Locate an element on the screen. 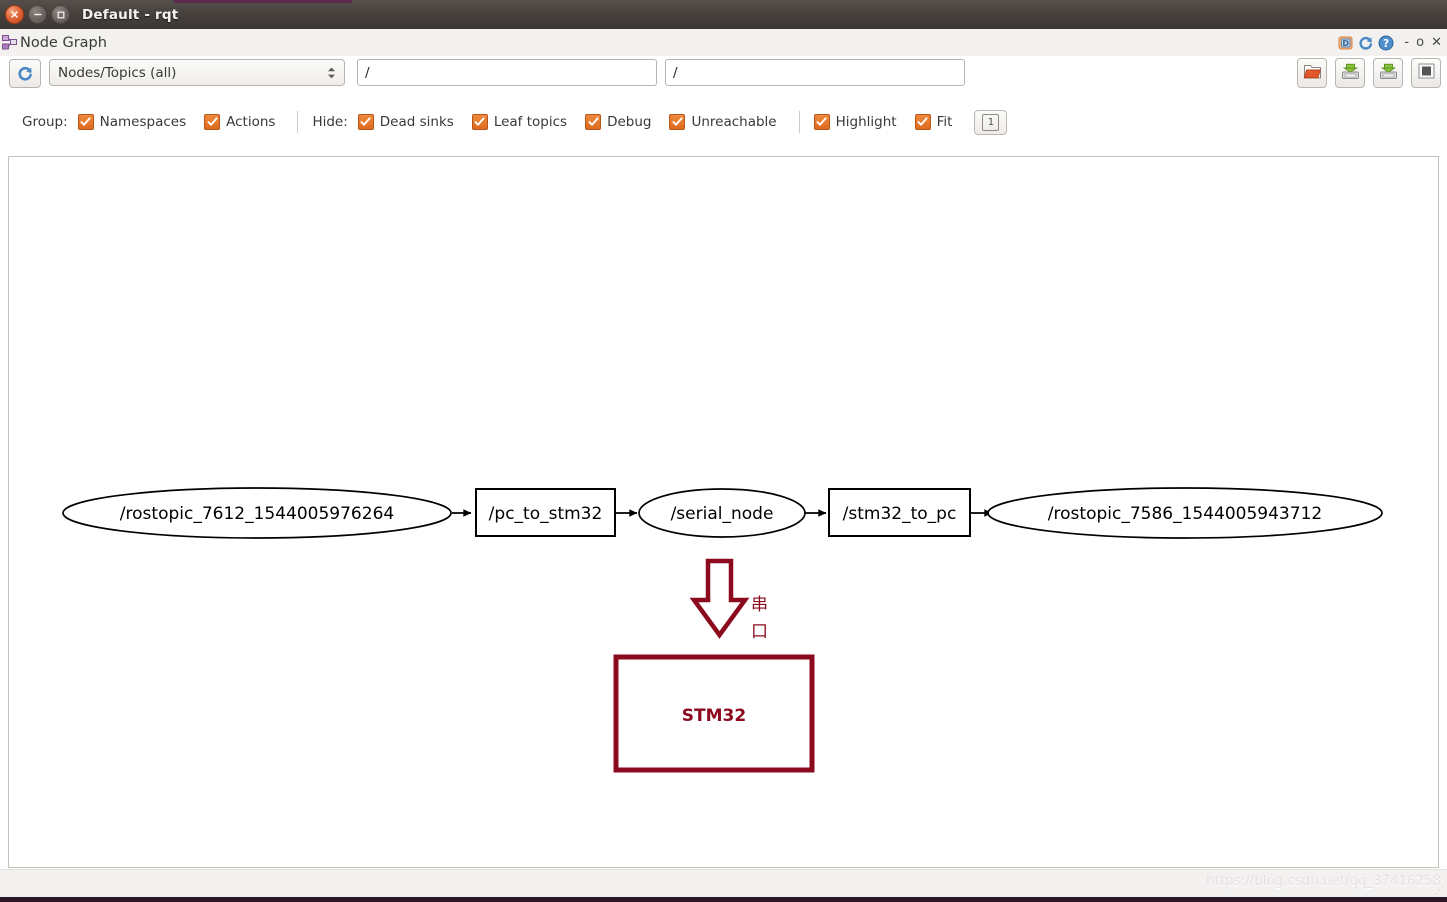 The image size is (1447, 902). checkbox-actions-label: Actions is located at coordinates (251, 122).